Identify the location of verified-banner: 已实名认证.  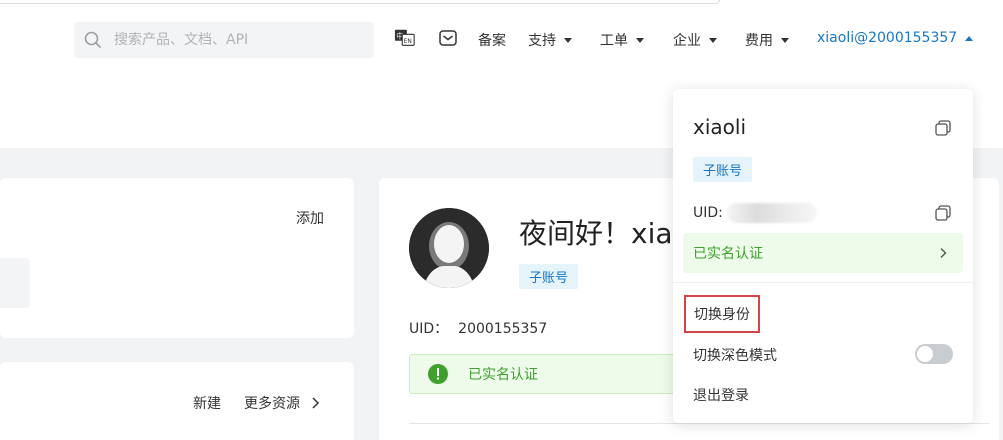
(559, 374).